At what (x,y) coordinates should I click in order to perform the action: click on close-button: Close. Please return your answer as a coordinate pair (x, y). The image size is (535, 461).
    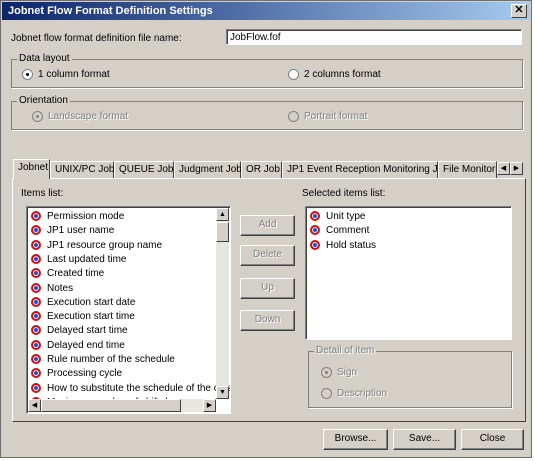
    Looking at the image, I should click on (492, 439).